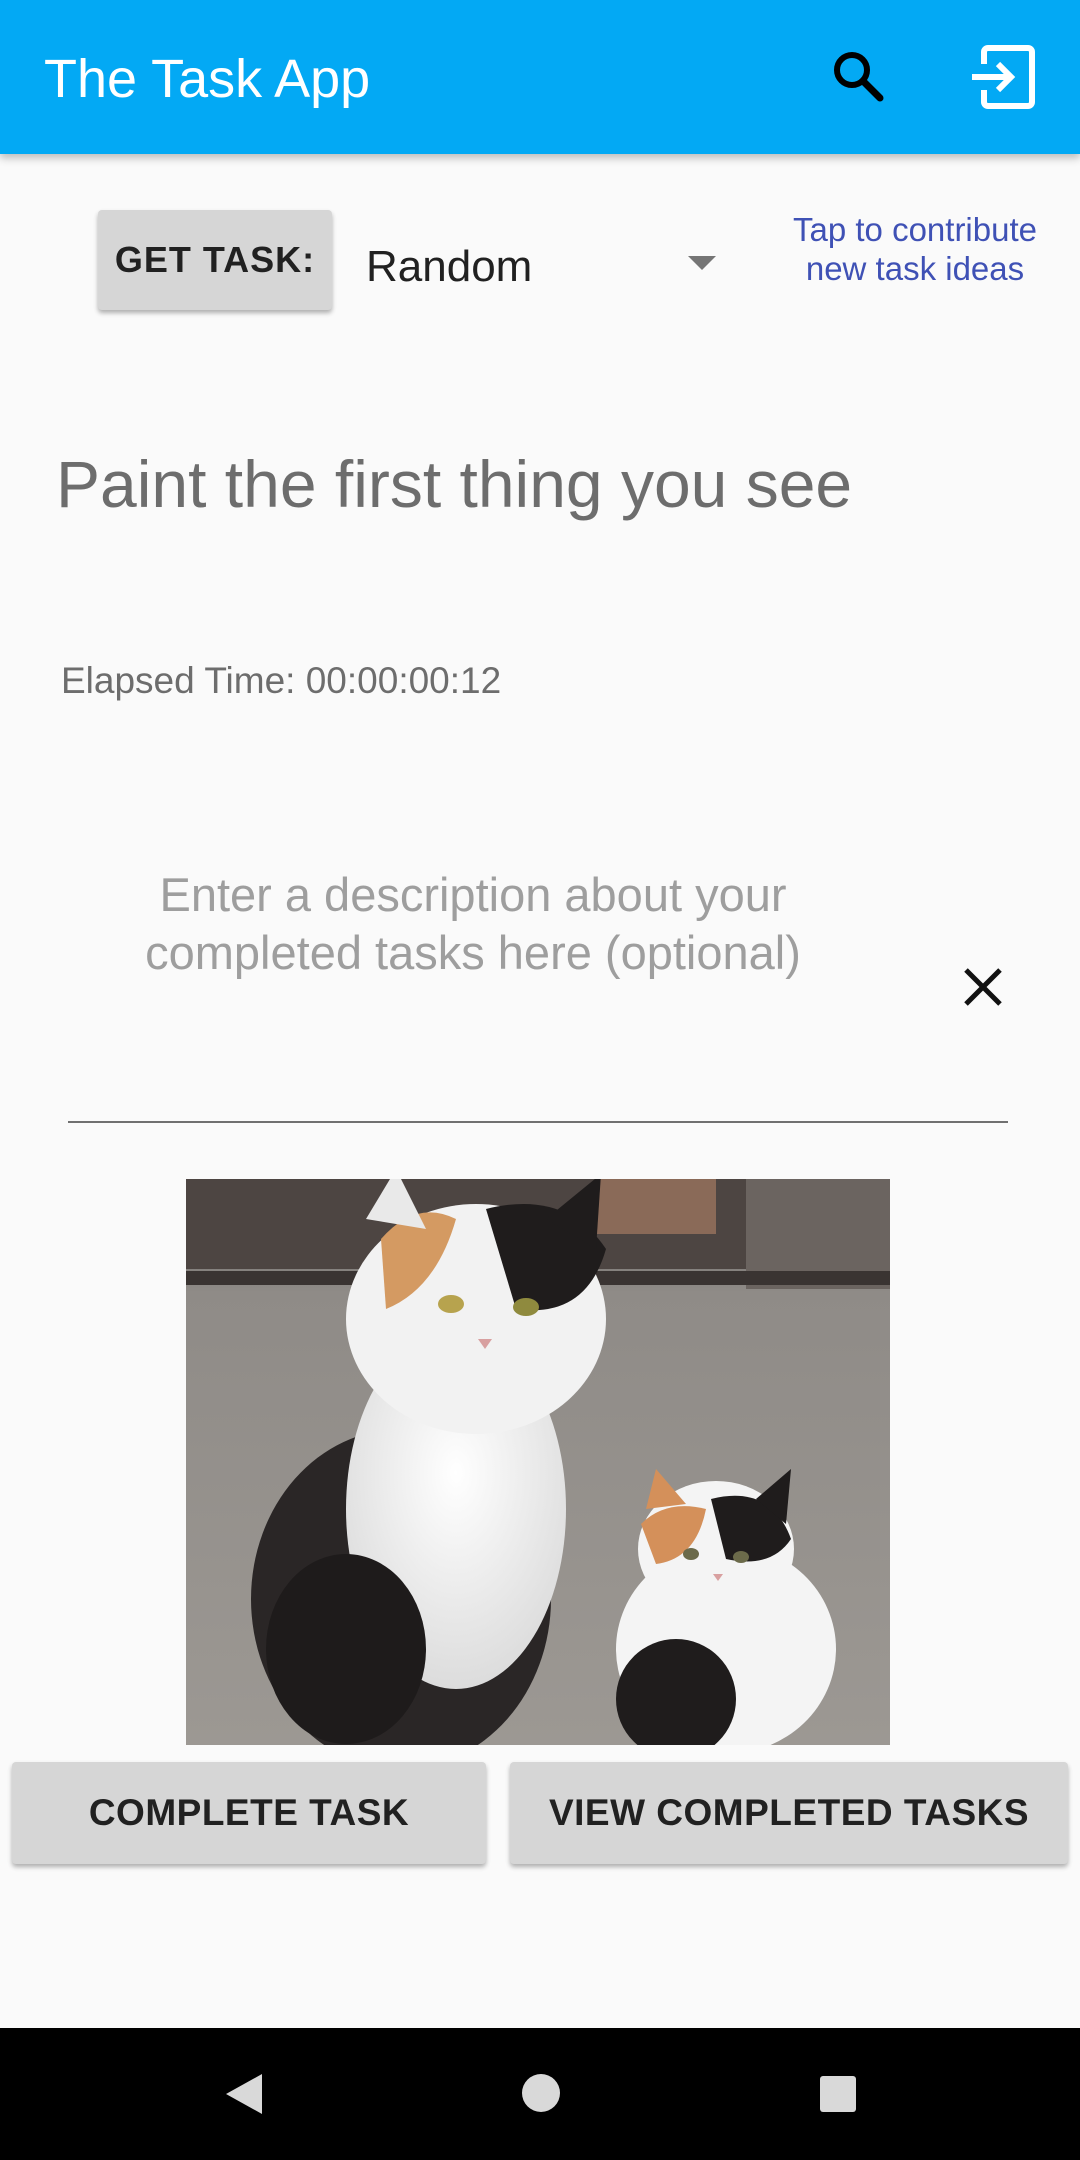  Describe the element at coordinates (540, 77) in the screenshot. I see `app-bar: The Task App` at that location.